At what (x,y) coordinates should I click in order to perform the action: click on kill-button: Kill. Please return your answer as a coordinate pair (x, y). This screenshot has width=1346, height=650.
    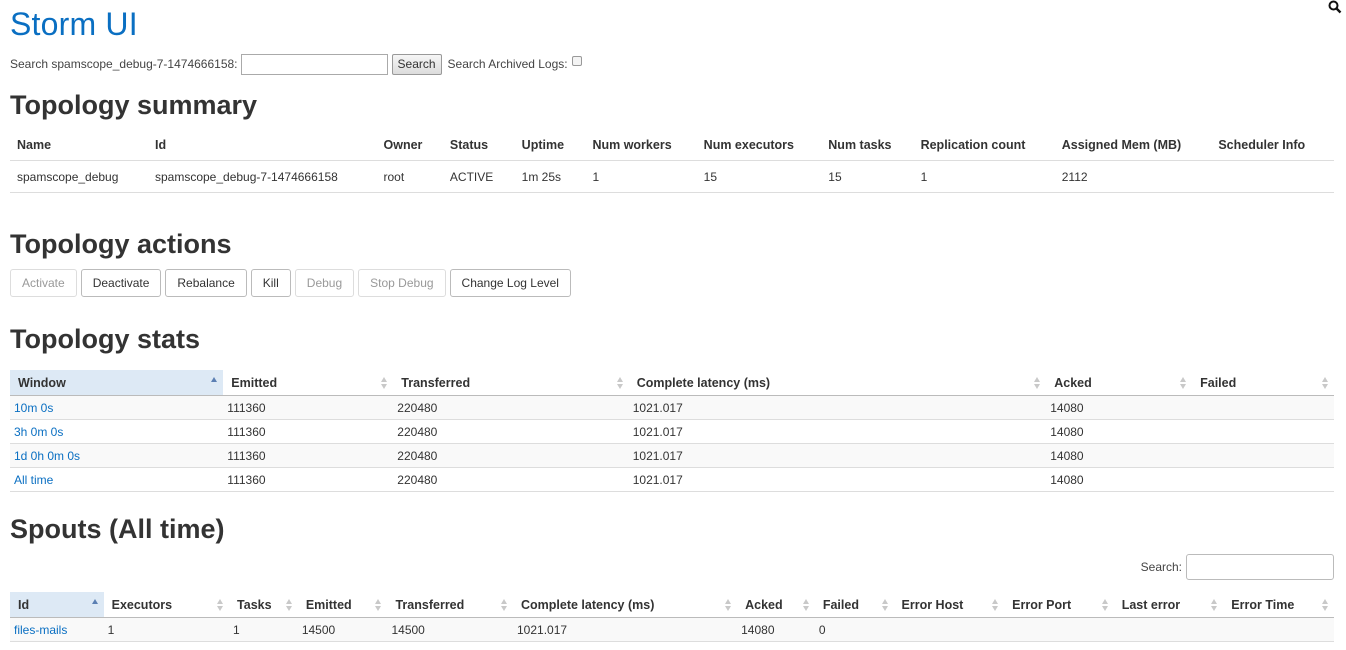
    Looking at the image, I should click on (270, 283).